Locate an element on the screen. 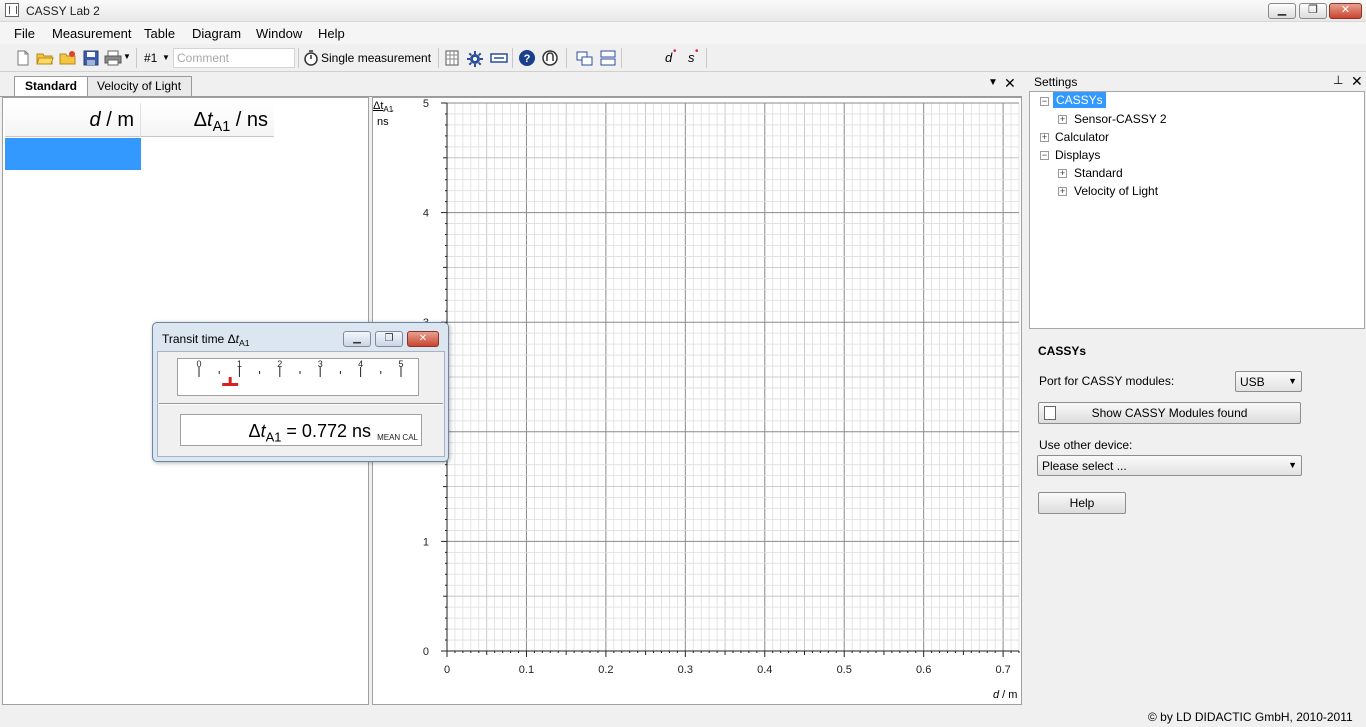  x-tick-label: 0.7 is located at coordinates (1002, 670).